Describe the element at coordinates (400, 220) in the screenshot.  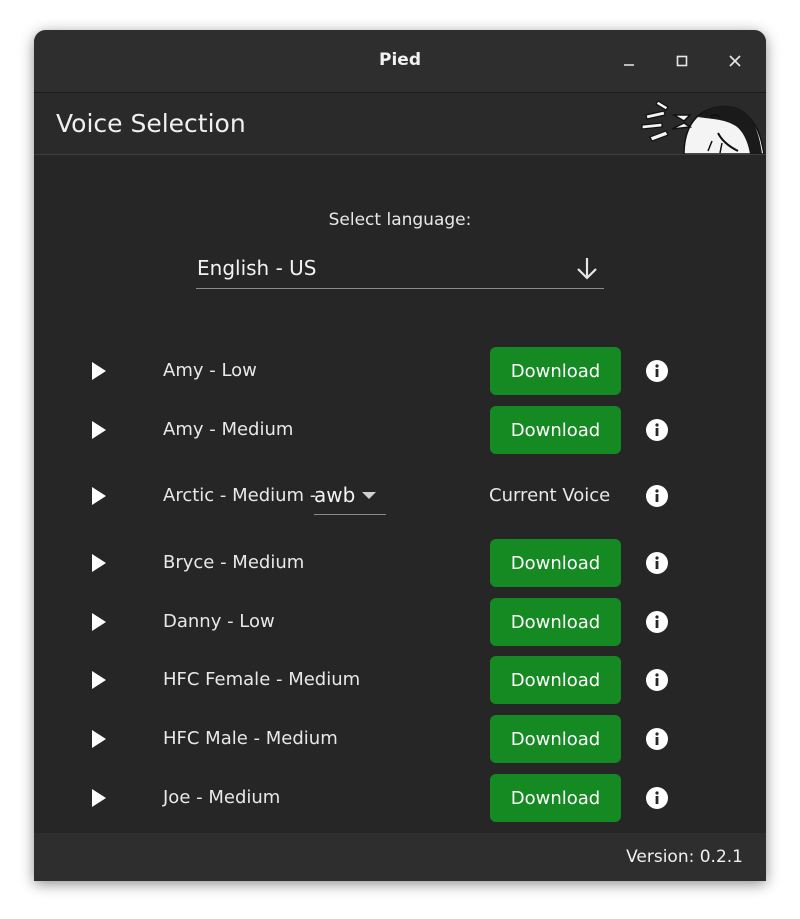
I see `language-label: Select language:` at that location.